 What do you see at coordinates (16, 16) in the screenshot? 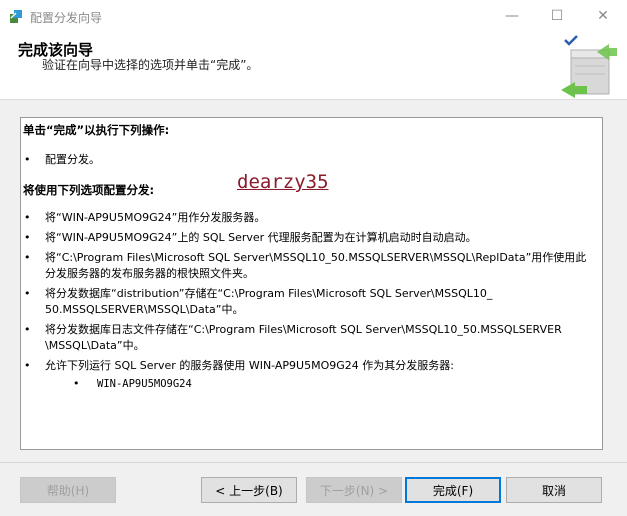
I see `wizard-app-icon` at bounding box center [16, 16].